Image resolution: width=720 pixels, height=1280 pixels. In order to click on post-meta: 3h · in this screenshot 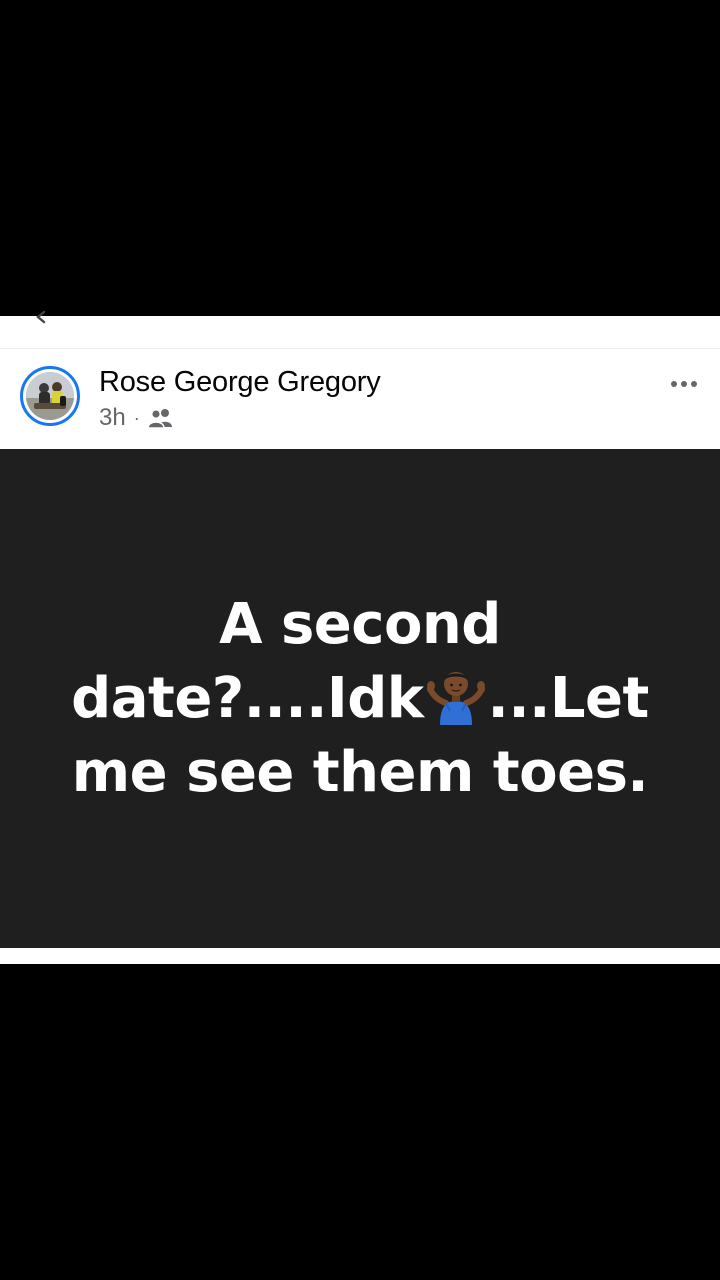, I will do `click(136, 418)`.